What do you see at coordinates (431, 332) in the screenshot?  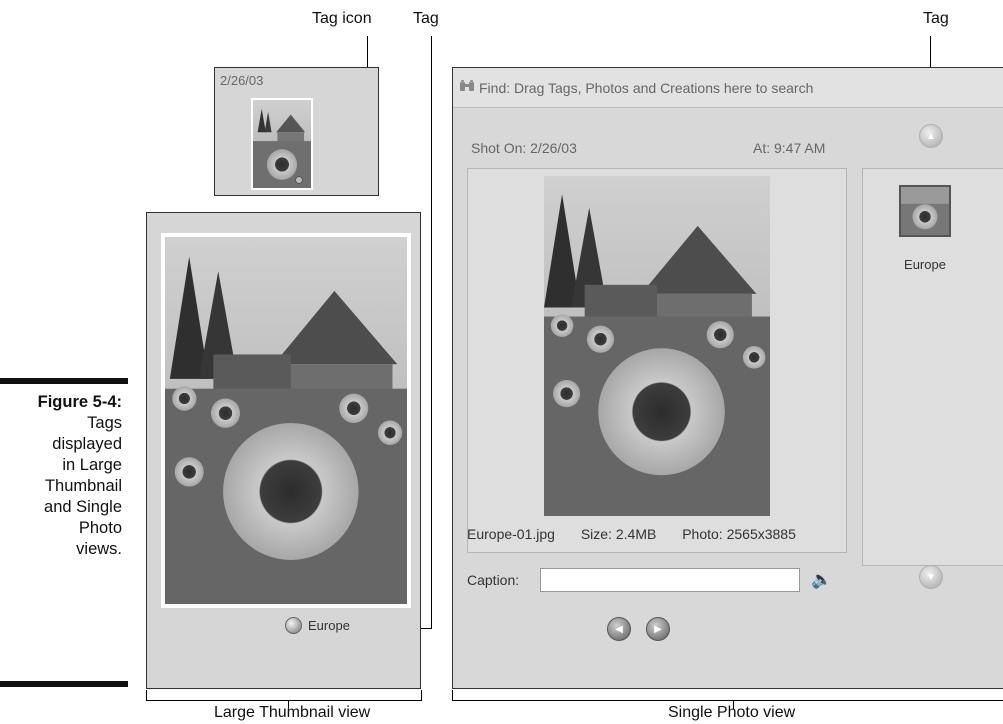 I see `callout-line-tag-left-v` at bounding box center [431, 332].